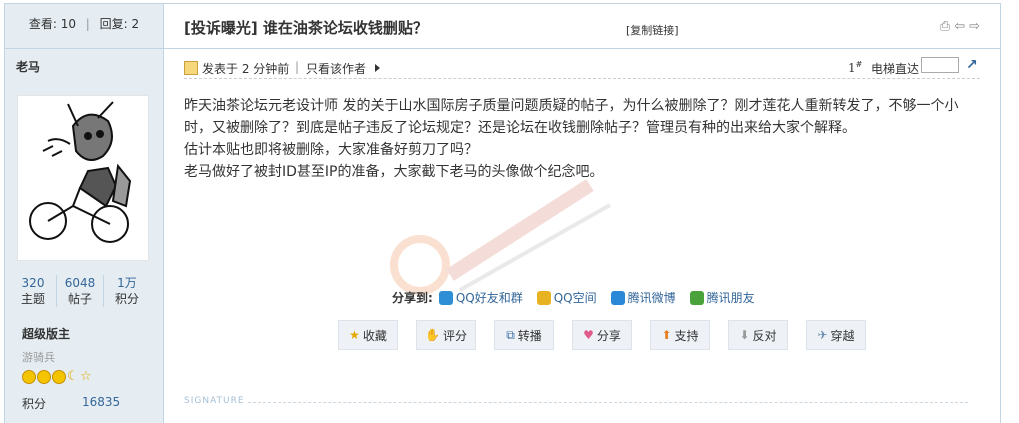  Describe the element at coordinates (68, 24) in the screenshot. I see `views-count: 10` at that location.